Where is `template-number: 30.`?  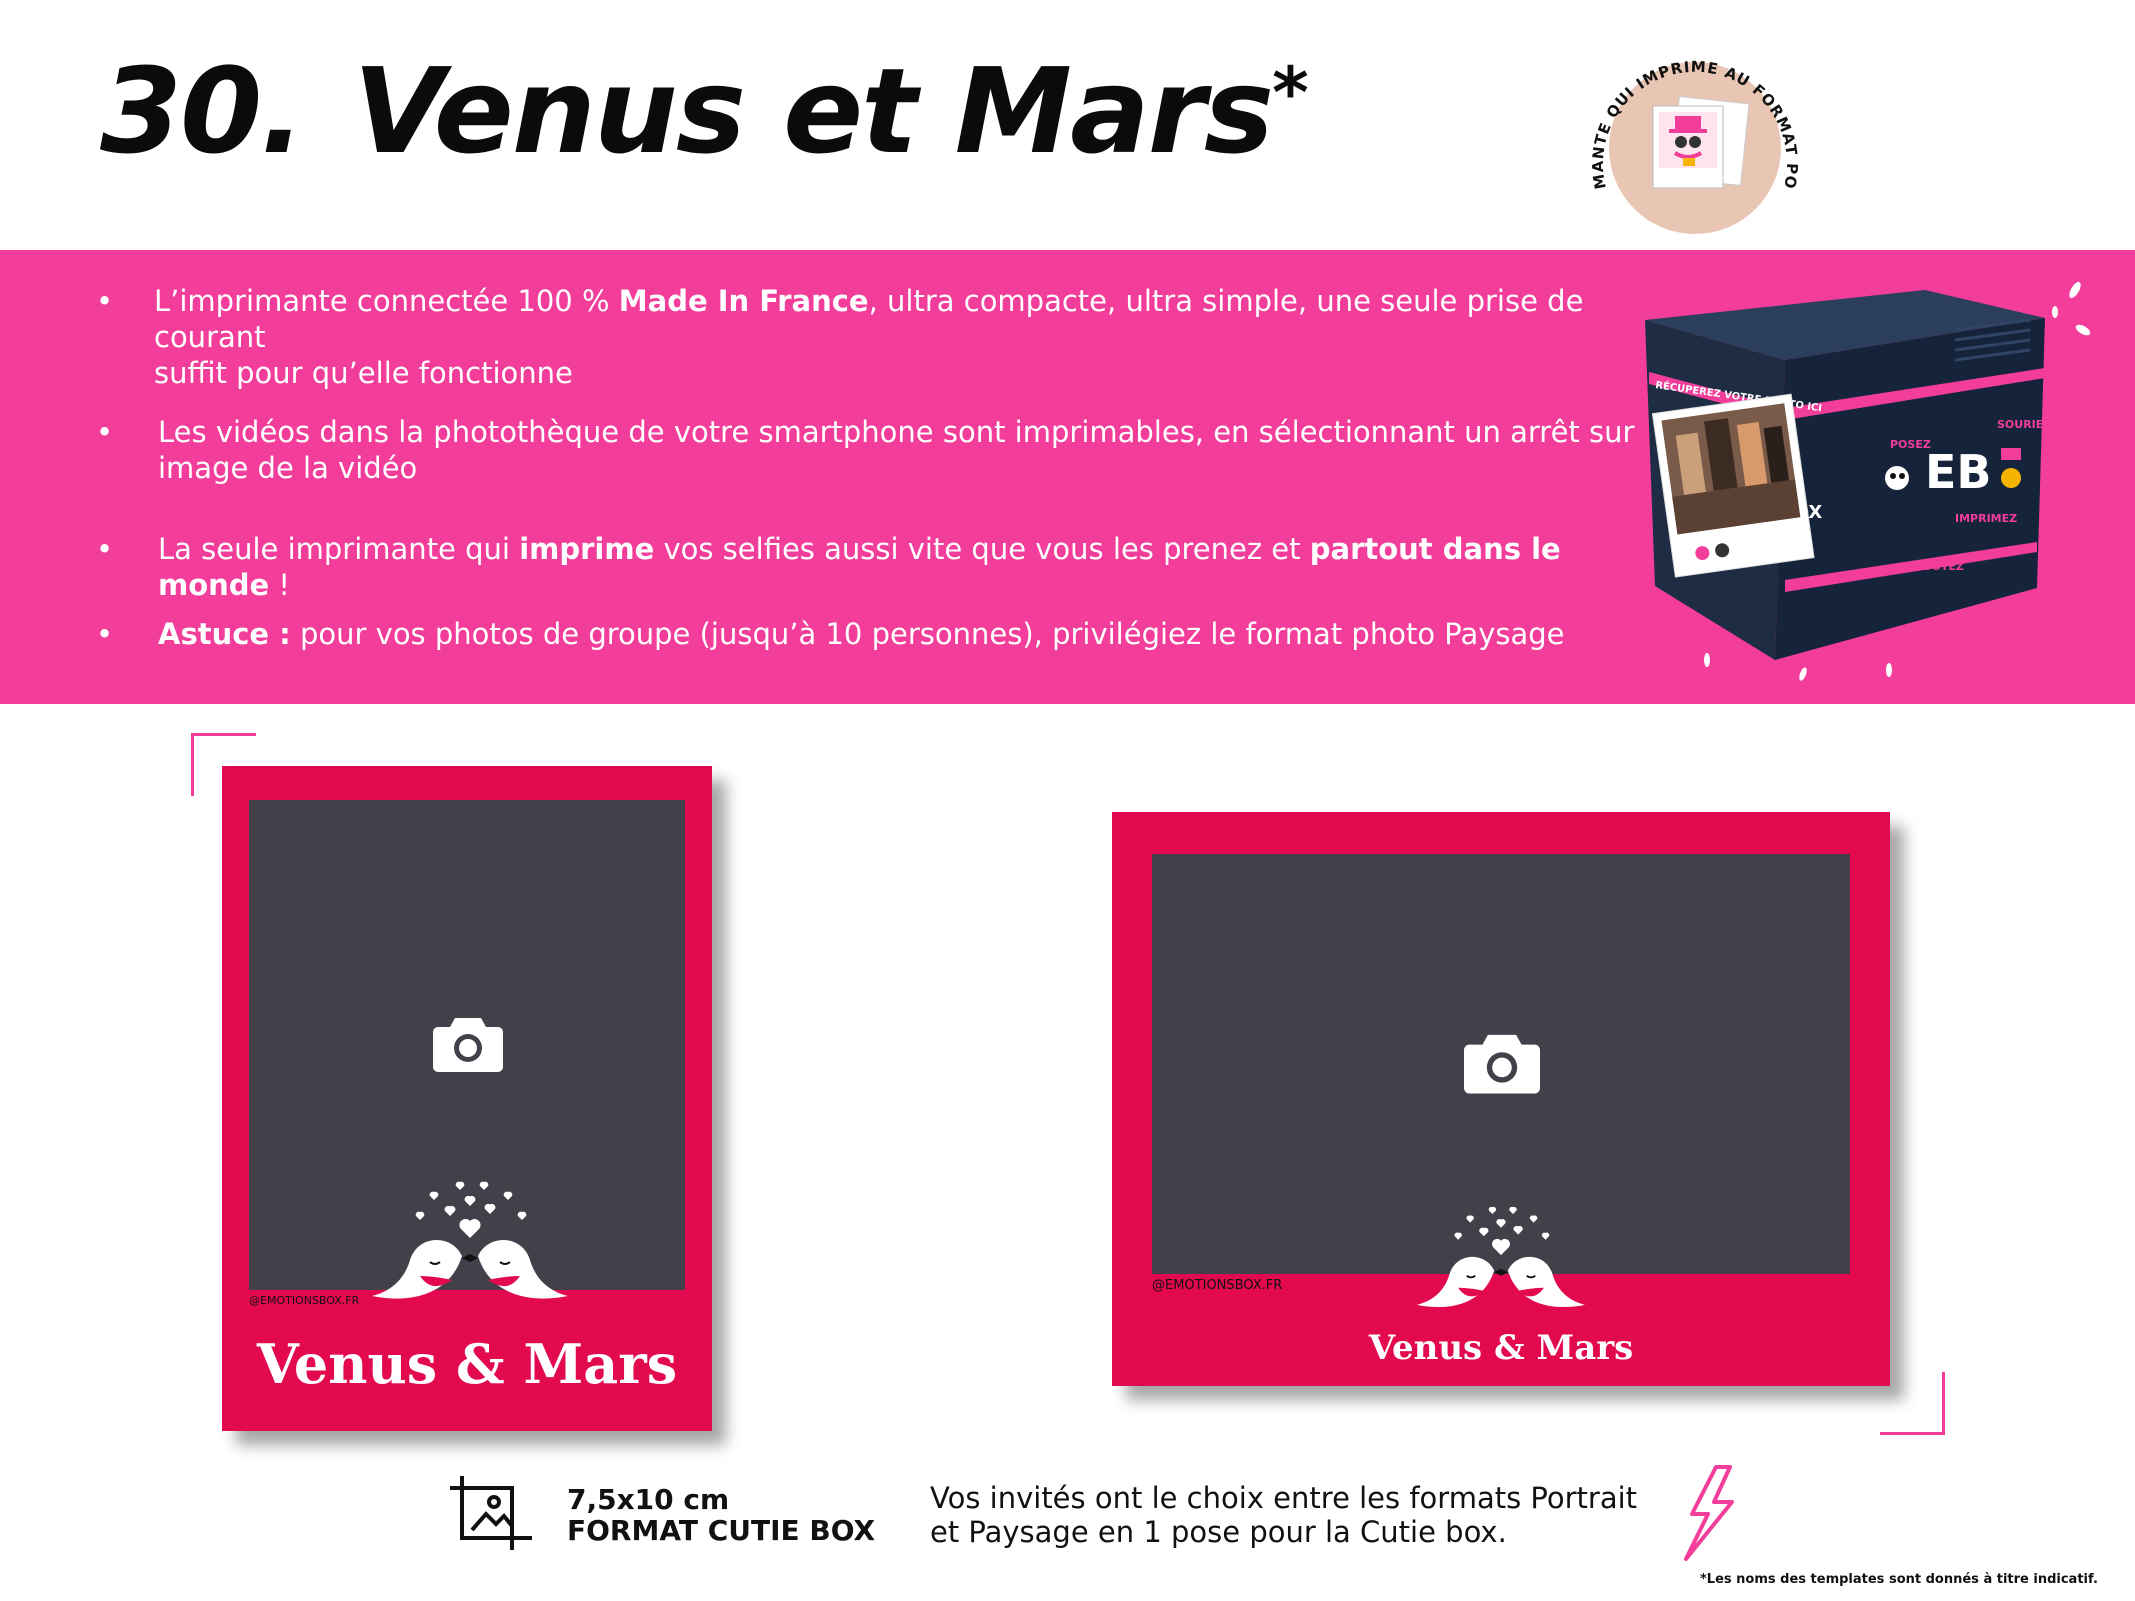 template-number: 30. is located at coordinates (202, 111).